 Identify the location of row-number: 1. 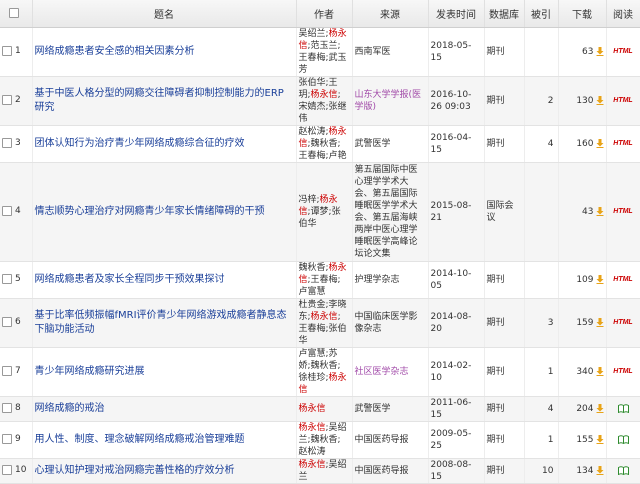
(18, 51).